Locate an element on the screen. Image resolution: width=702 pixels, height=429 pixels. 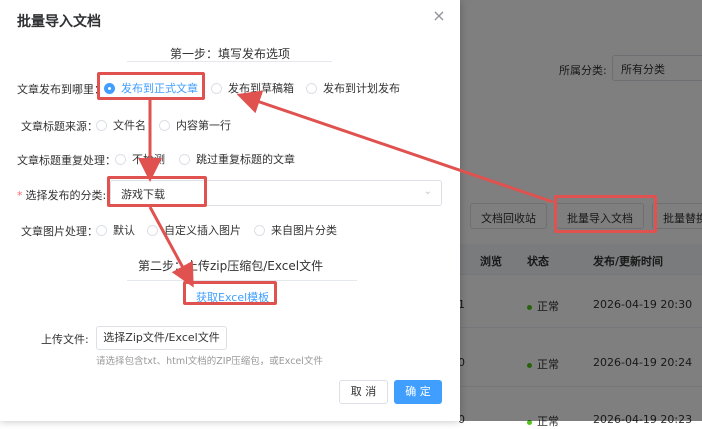
confirm-button: 确 定 is located at coordinates (418, 392).